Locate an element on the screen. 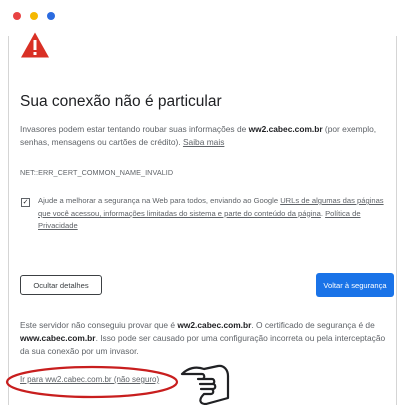  checkmark-icon: ✓ is located at coordinates (25, 202).